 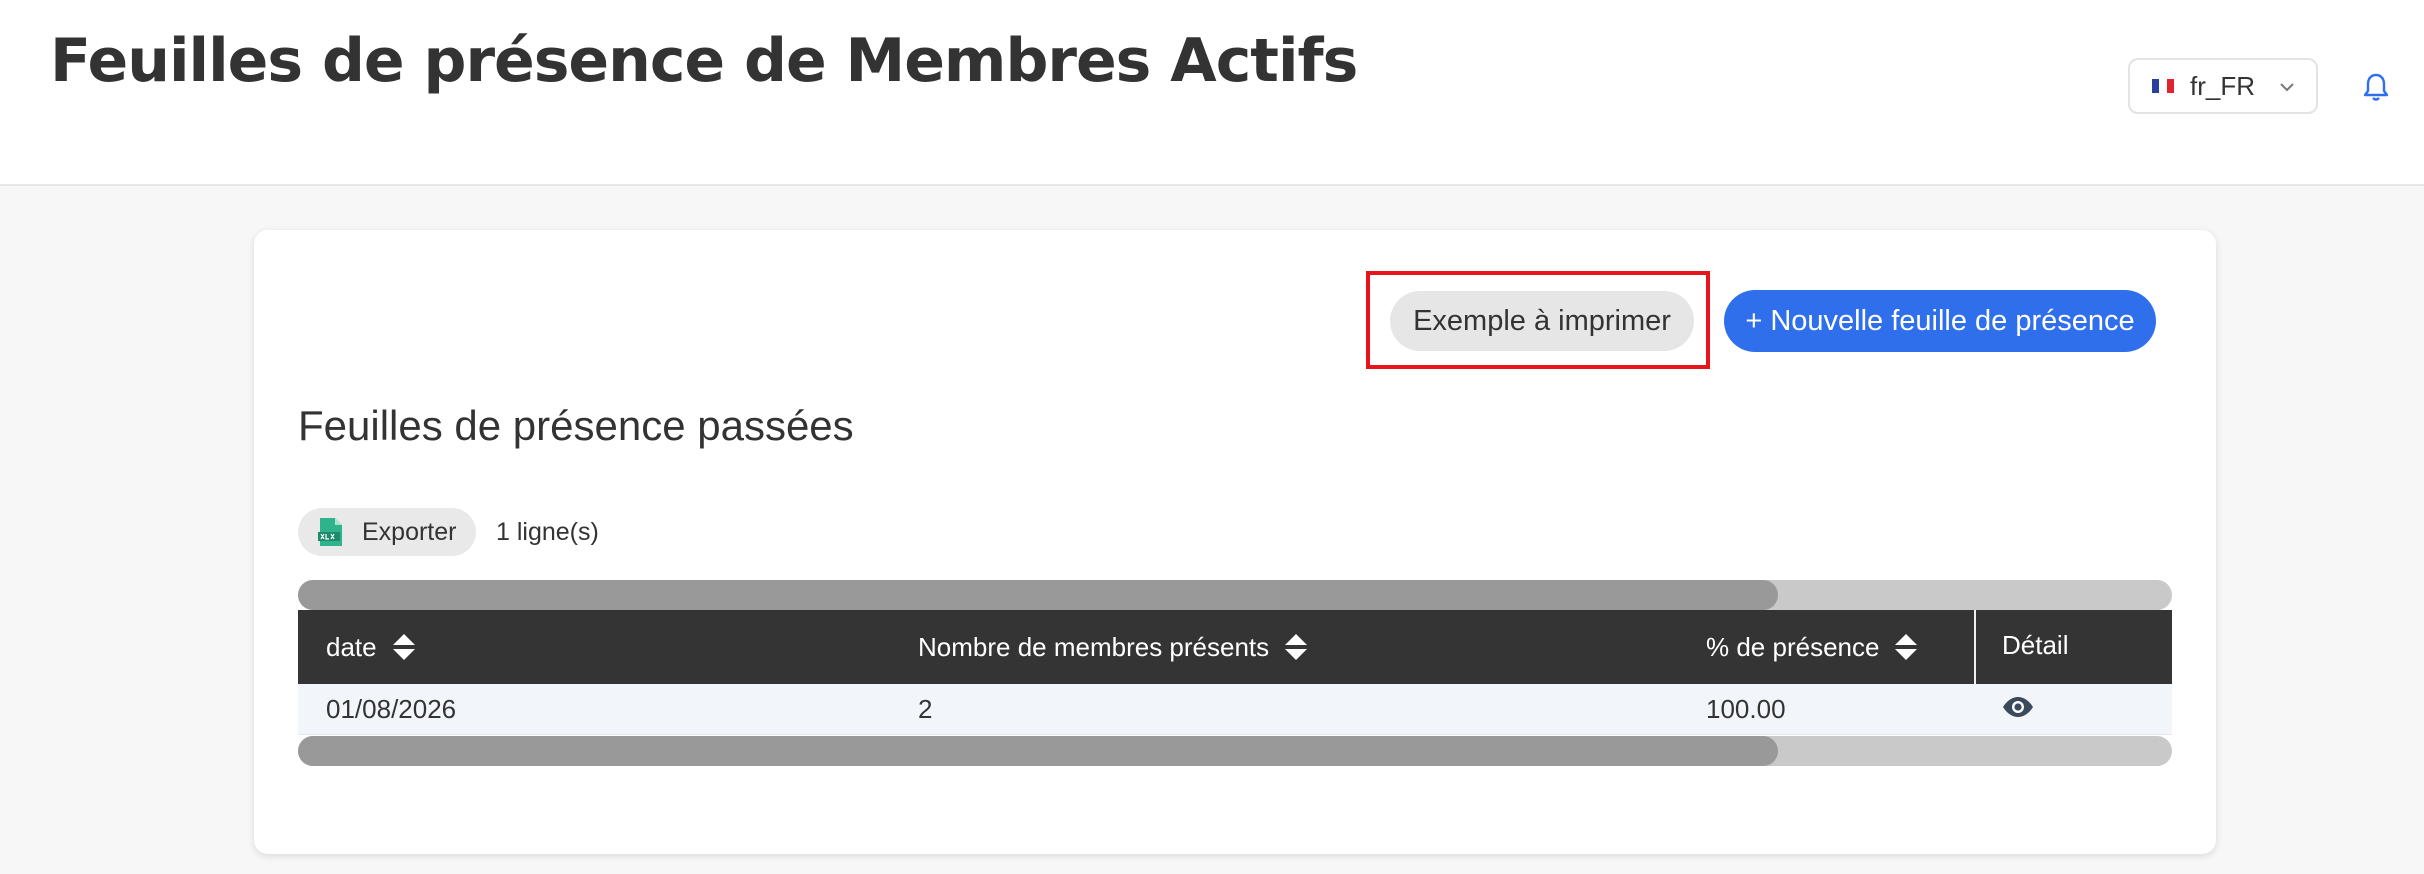 I want to click on bell-icon, so click(x=2376, y=87).